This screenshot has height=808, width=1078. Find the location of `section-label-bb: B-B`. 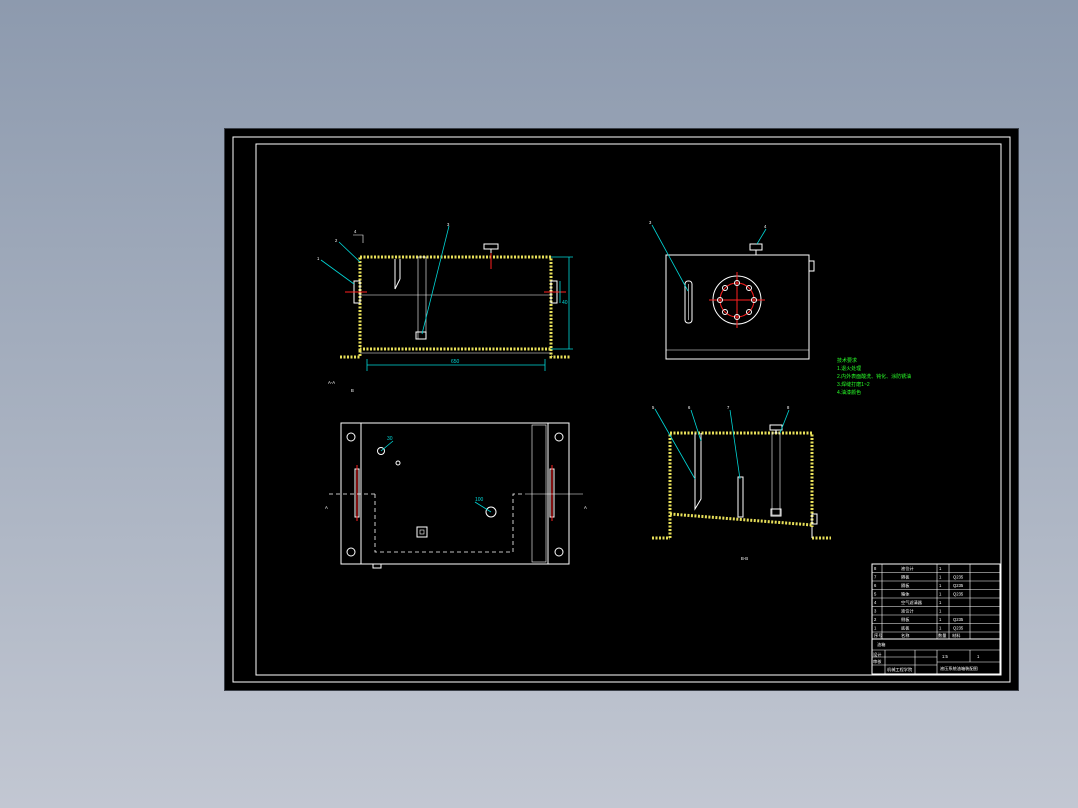

section-label-bb: B-B is located at coordinates (744, 558).